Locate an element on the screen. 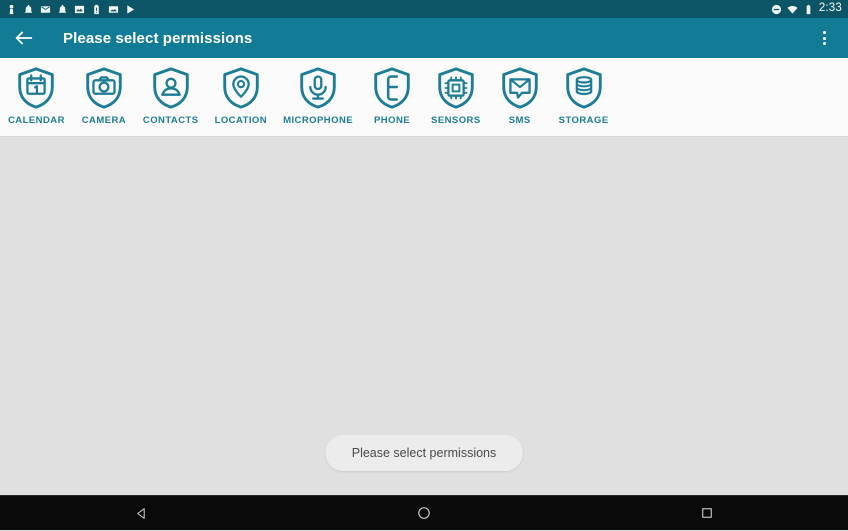 The width and height of the screenshot is (848, 531). nav-home-circle-icon is located at coordinates (424, 513).